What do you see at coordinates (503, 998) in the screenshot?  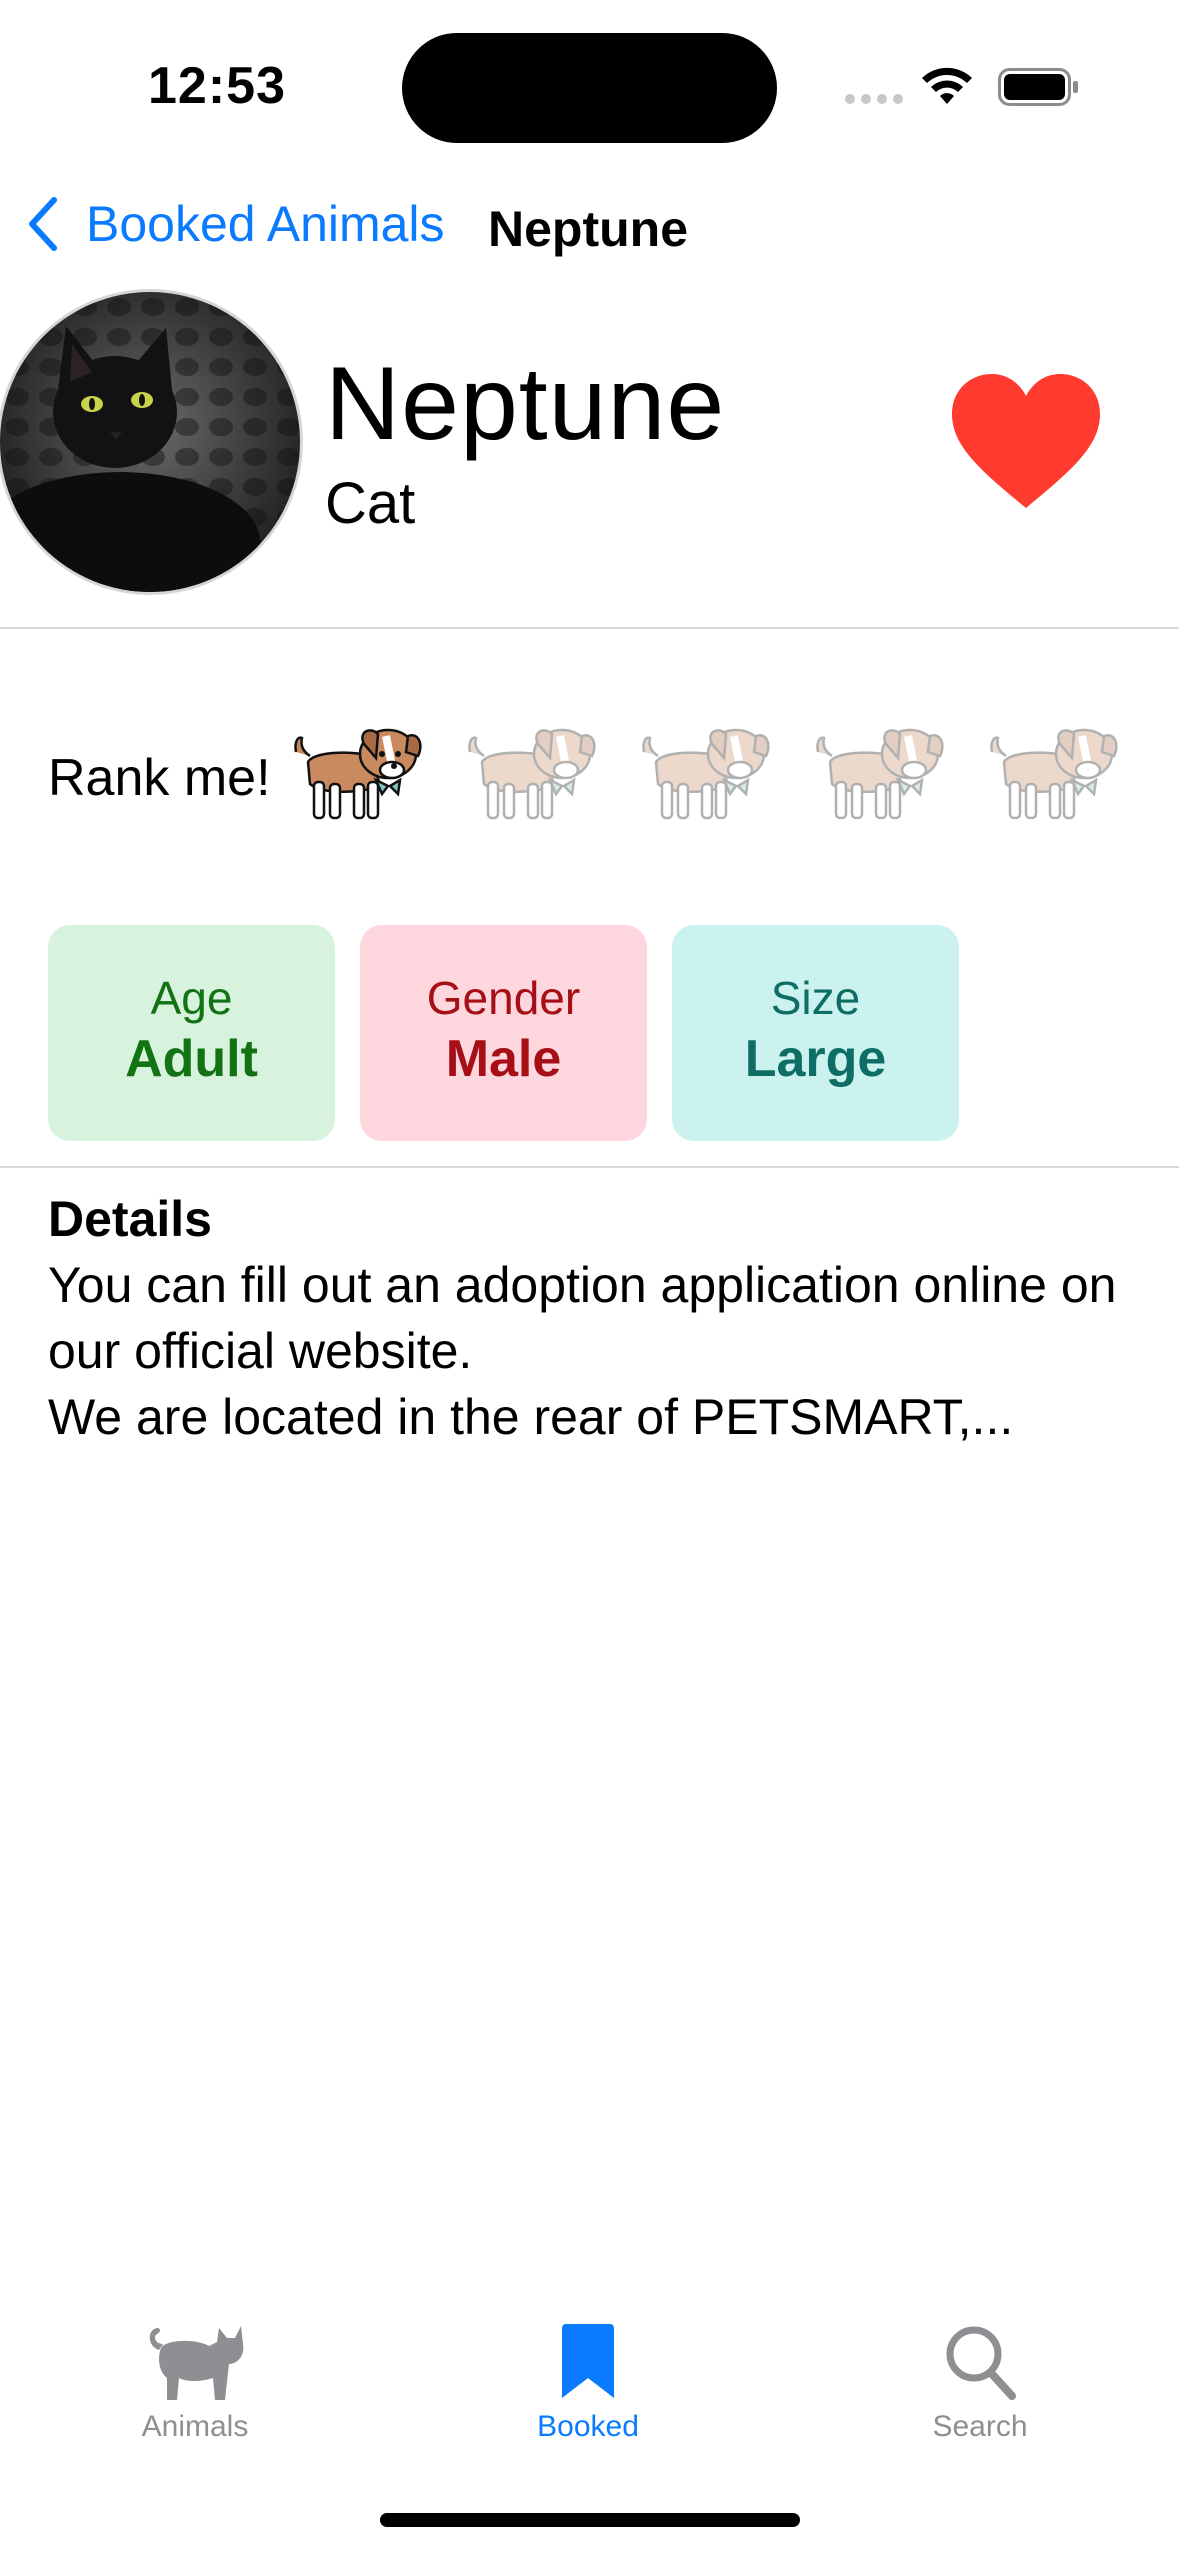 I see `gender-label: Gender` at bounding box center [503, 998].